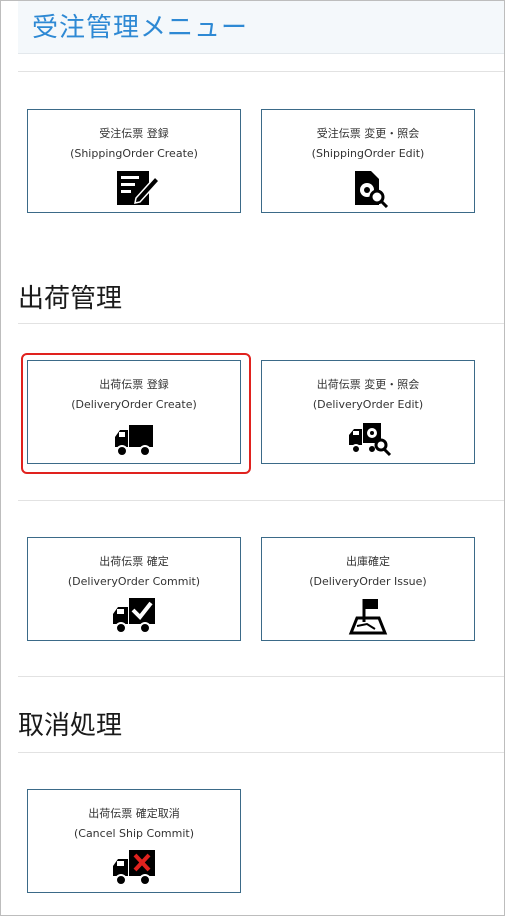  Describe the element at coordinates (368, 161) in the screenshot. I see `shipping-order-edit-button: 受注伝票 変更・照会 (ShippingOrder Edit)` at that location.